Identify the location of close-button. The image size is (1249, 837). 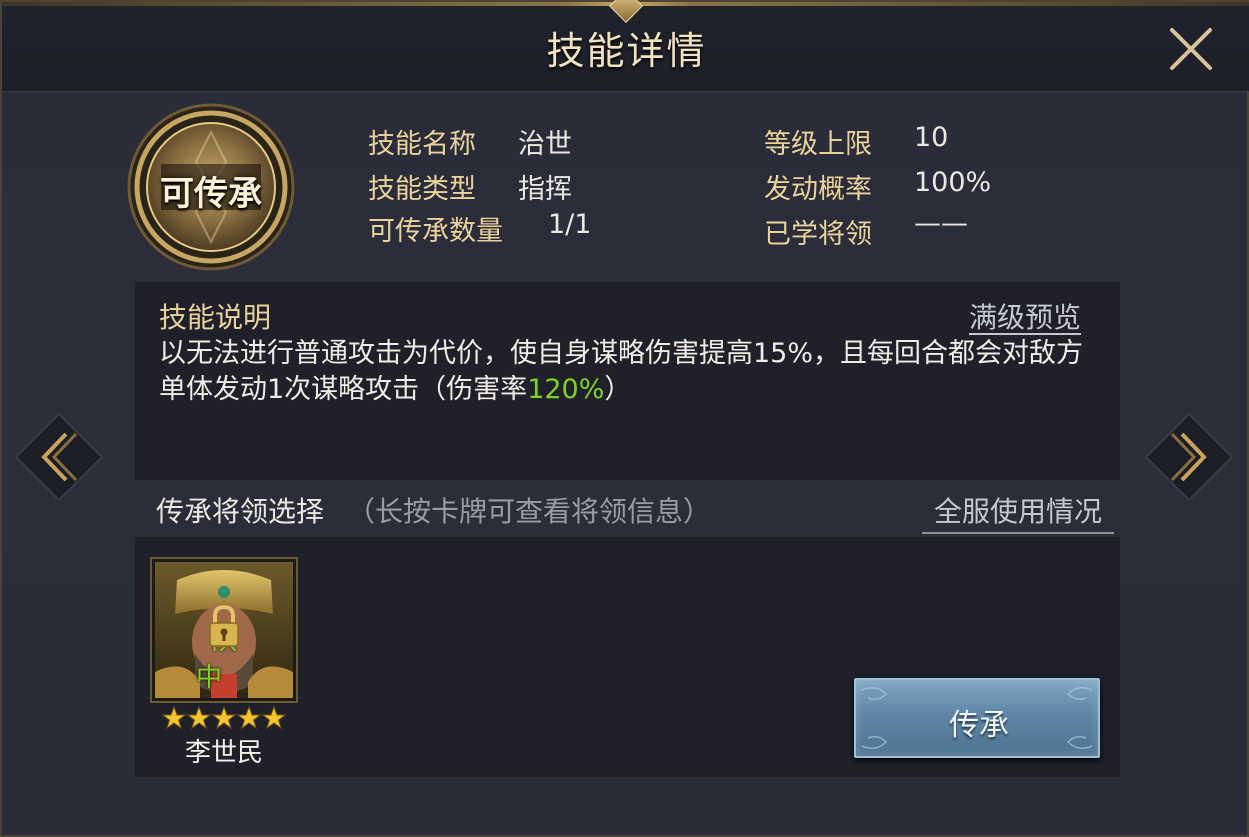
(1191, 49).